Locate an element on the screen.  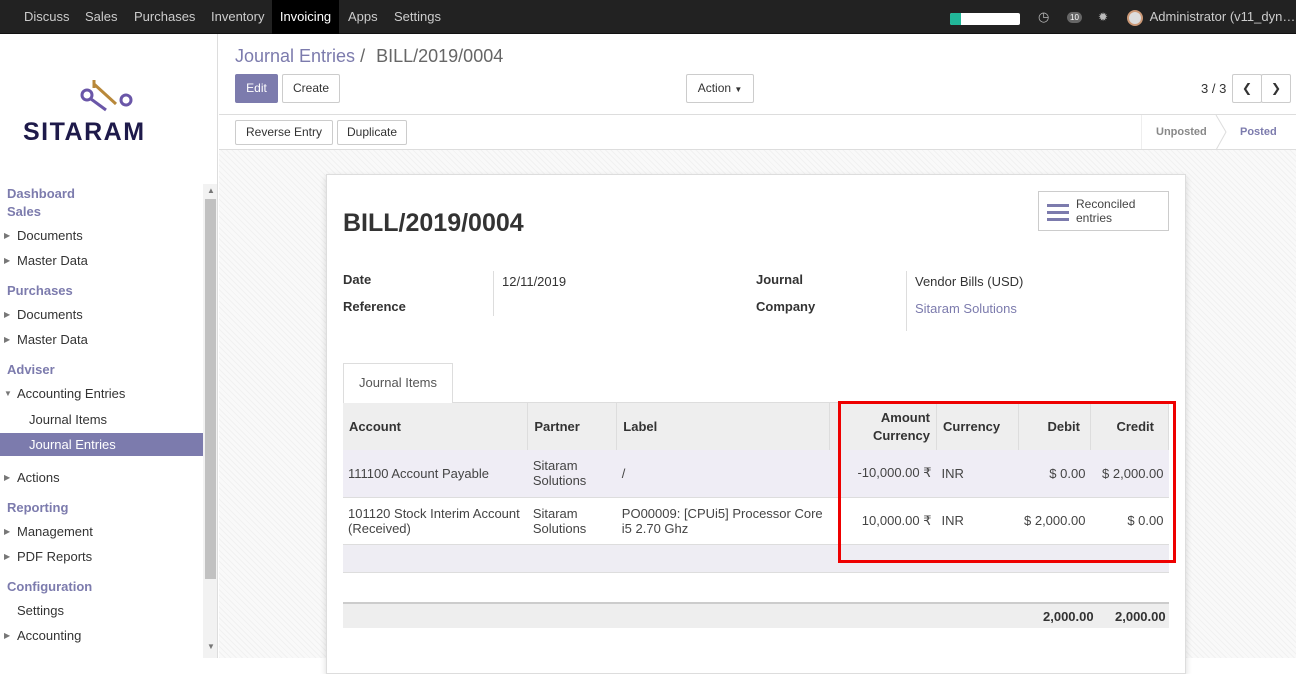
breadcrumb-journal-entries: Journal Entries is located at coordinates (295, 56).